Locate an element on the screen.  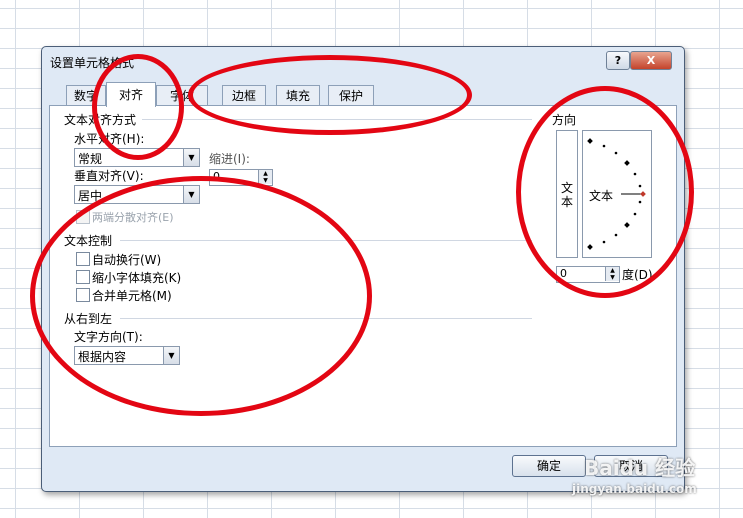
text-control-heading: 文本控制 is located at coordinates (88, 241).